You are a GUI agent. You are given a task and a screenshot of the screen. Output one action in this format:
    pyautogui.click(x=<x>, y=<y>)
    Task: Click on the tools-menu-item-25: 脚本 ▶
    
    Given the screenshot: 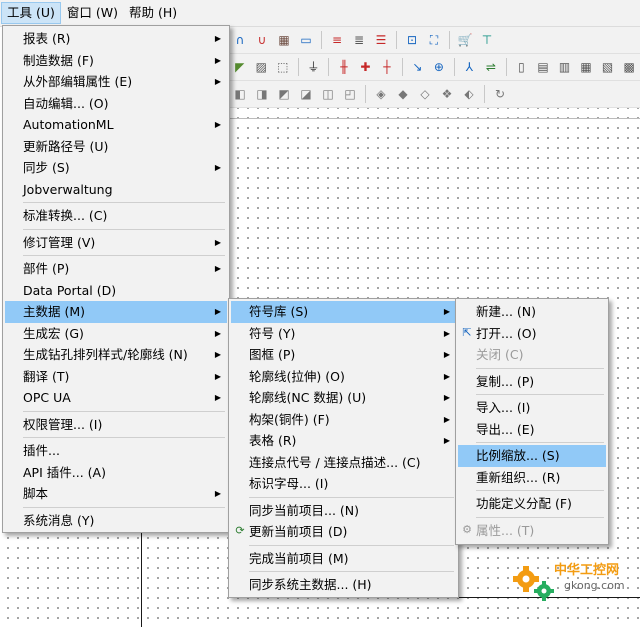 What is the action you would take?
    pyautogui.click(x=116, y=494)
    